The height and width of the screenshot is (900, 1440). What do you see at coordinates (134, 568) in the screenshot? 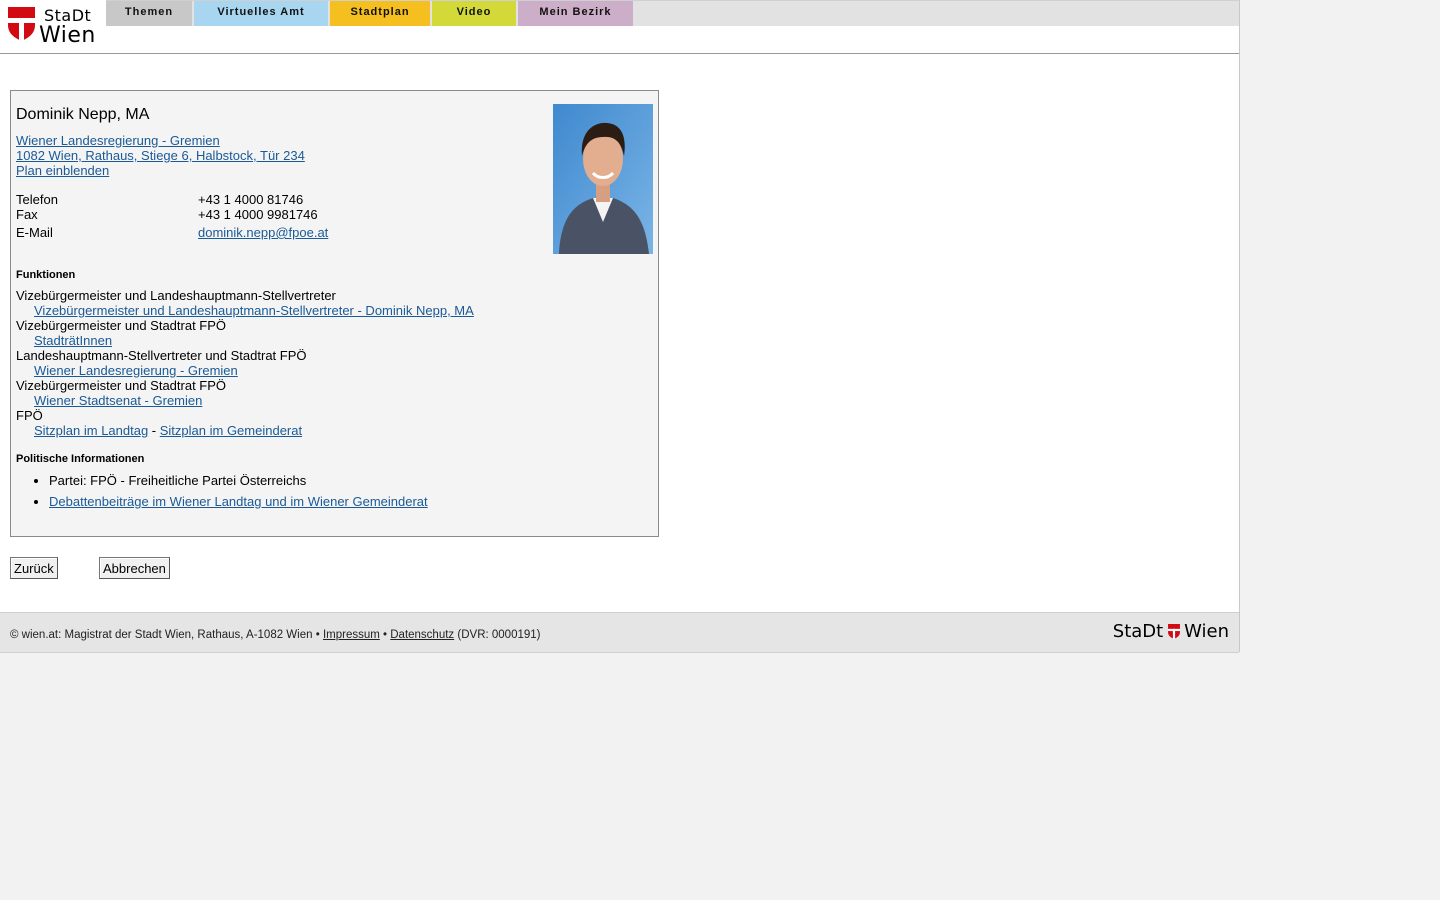
I see `cancel-button: Abbrechen` at bounding box center [134, 568].